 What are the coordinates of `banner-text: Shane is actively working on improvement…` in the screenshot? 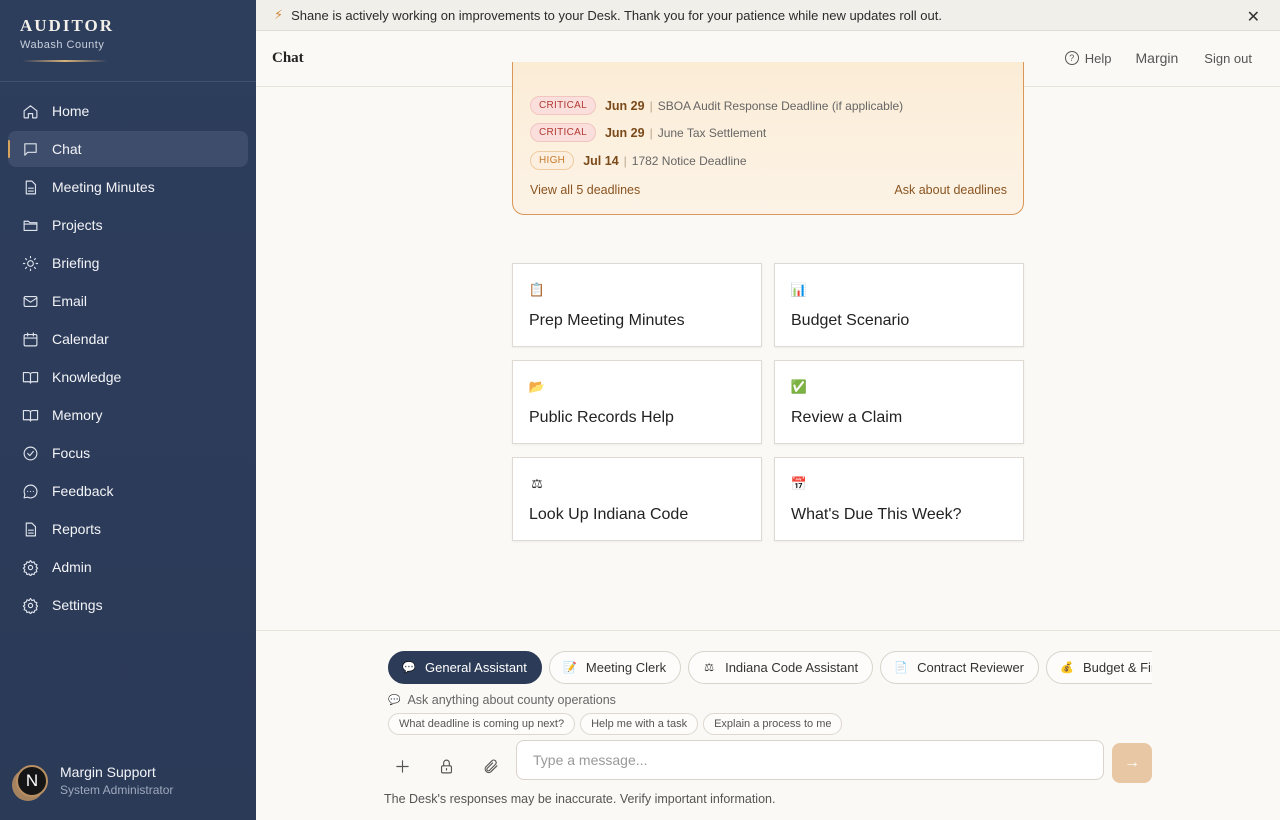 It's located at (616, 15).